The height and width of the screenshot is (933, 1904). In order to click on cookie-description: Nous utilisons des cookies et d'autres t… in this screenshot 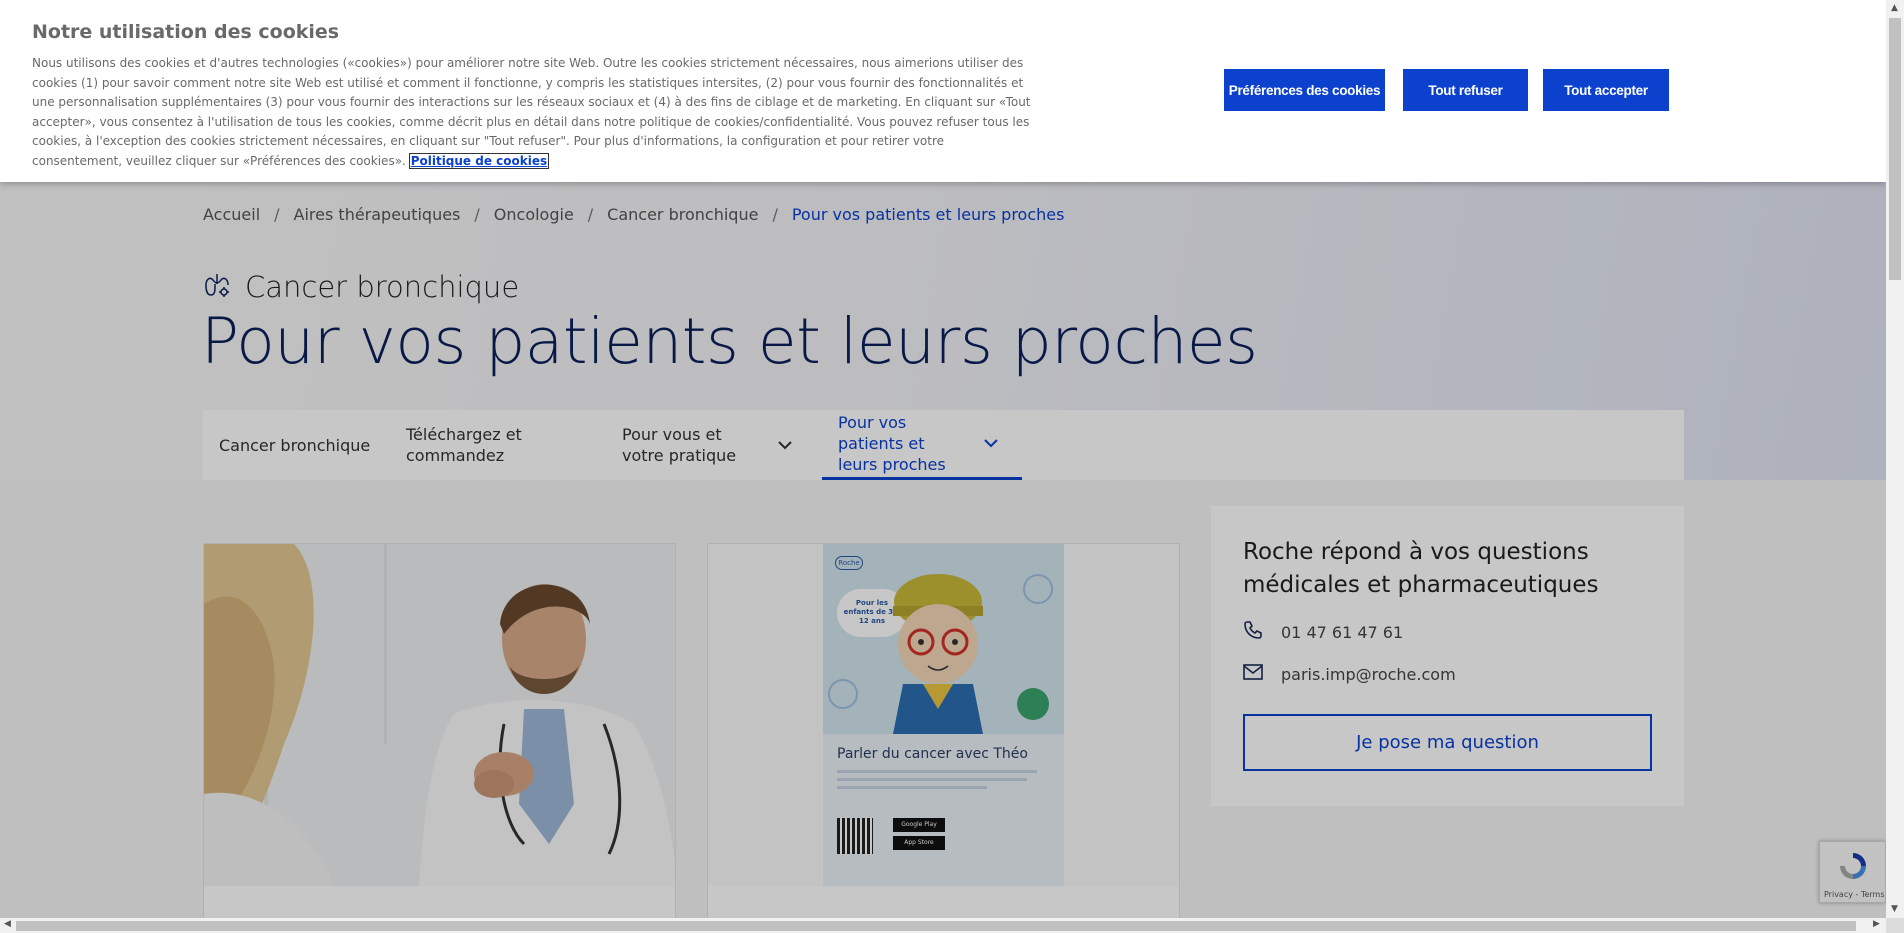, I will do `click(531, 112)`.